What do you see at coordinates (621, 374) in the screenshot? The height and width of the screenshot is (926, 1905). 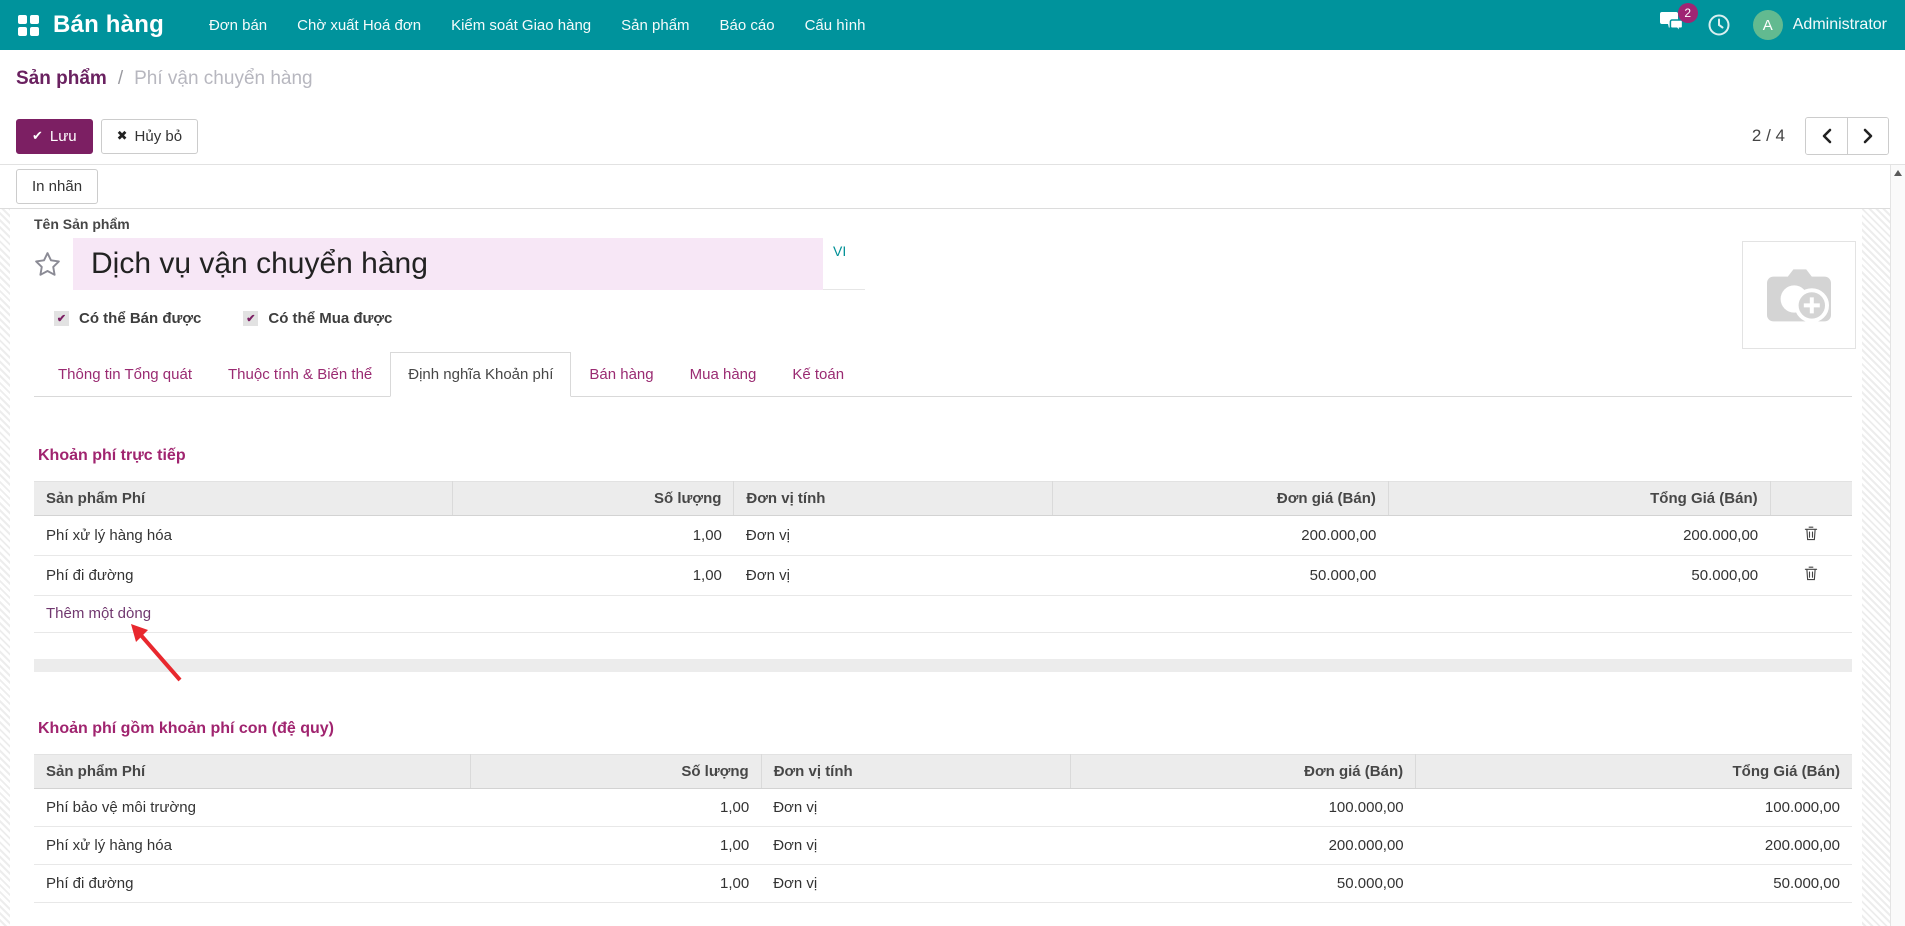 I see `tab: Bán hàng` at bounding box center [621, 374].